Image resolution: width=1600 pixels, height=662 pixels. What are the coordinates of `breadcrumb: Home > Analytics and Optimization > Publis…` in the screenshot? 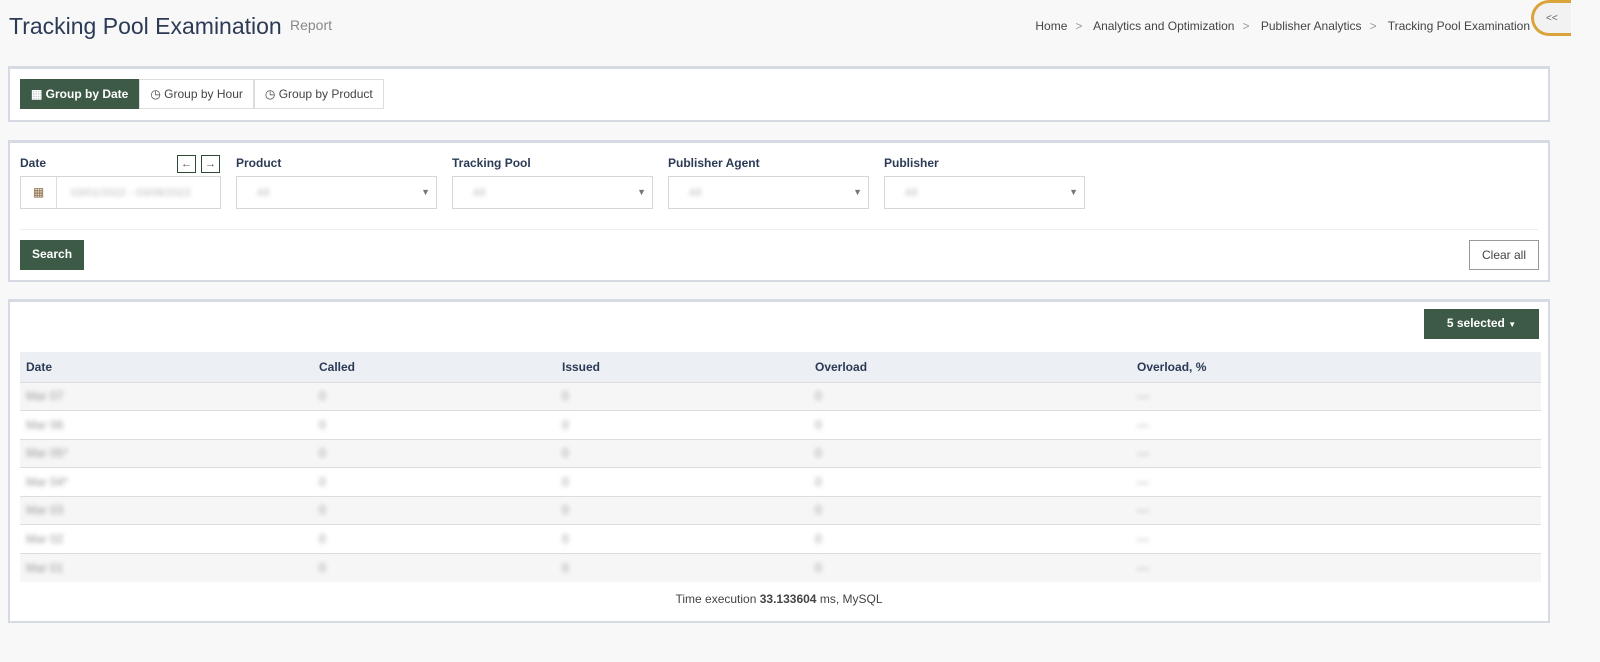 It's located at (1282, 26).